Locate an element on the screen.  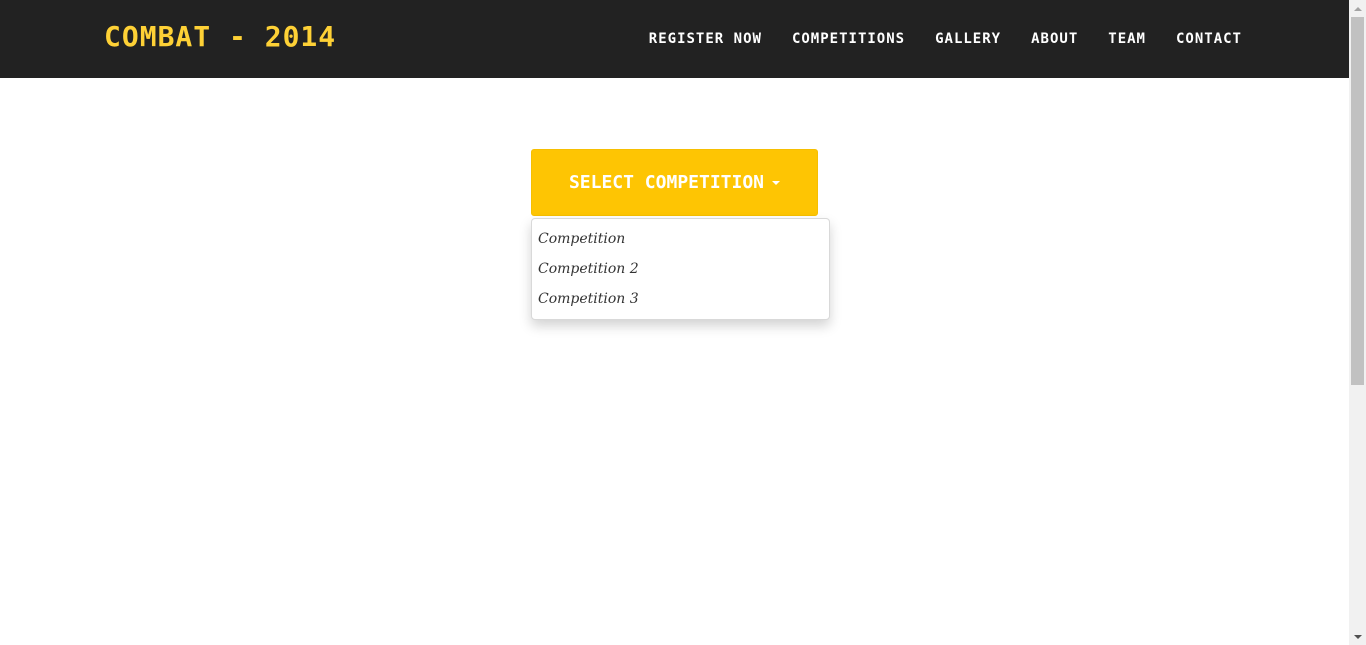
nav-item-about: ABOUT is located at coordinates (1054, 39).